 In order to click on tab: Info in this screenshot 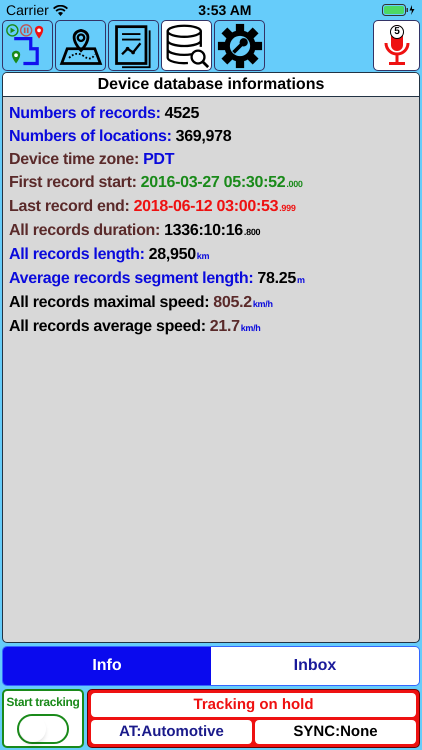, I will do `click(107, 666)`.